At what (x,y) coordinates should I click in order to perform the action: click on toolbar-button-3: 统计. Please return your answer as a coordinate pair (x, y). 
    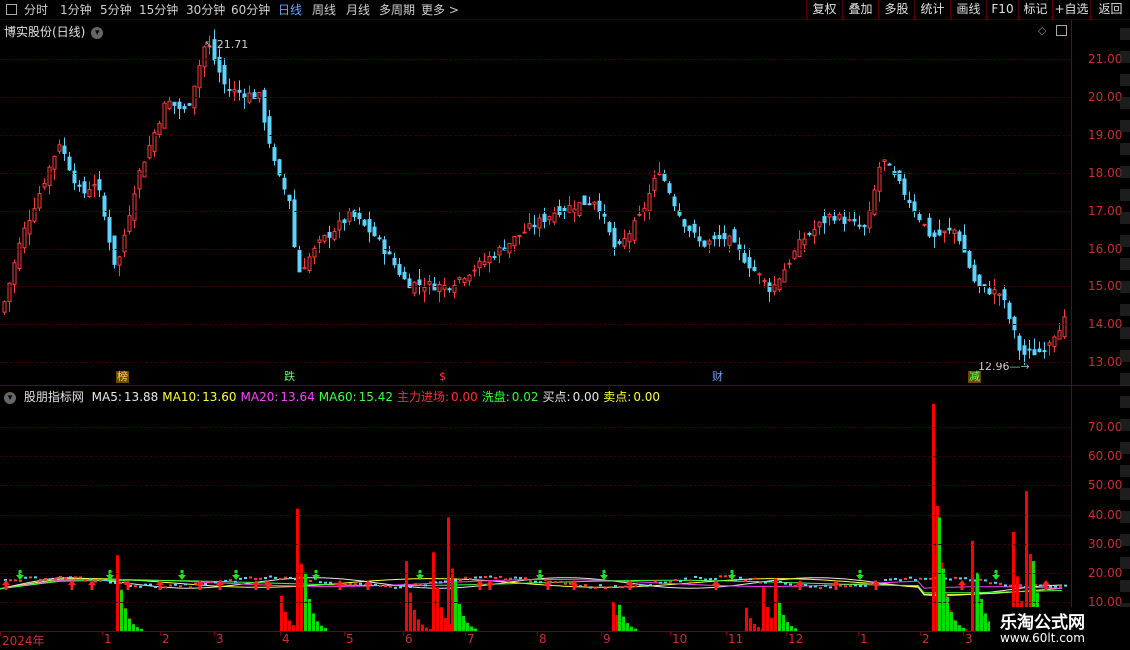
    Looking at the image, I should click on (932, 10).